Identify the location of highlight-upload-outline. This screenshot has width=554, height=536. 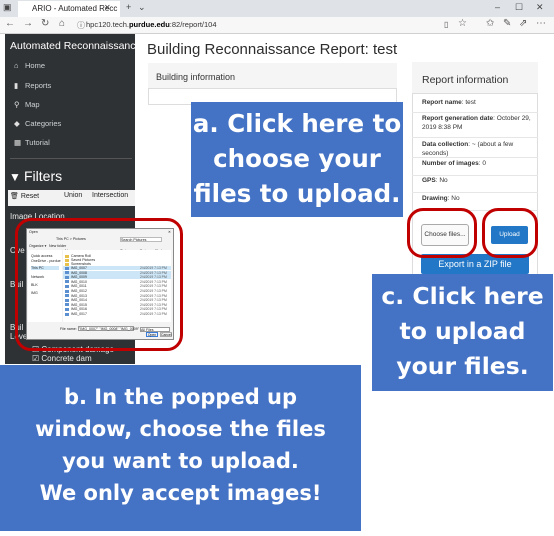
(510, 233).